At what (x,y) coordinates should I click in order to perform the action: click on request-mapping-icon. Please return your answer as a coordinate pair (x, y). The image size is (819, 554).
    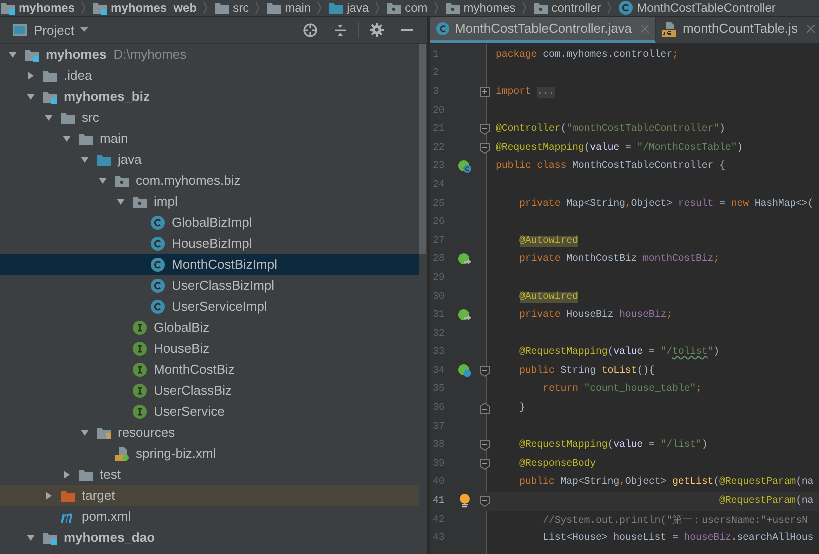
    Looking at the image, I should click on (465, 371).